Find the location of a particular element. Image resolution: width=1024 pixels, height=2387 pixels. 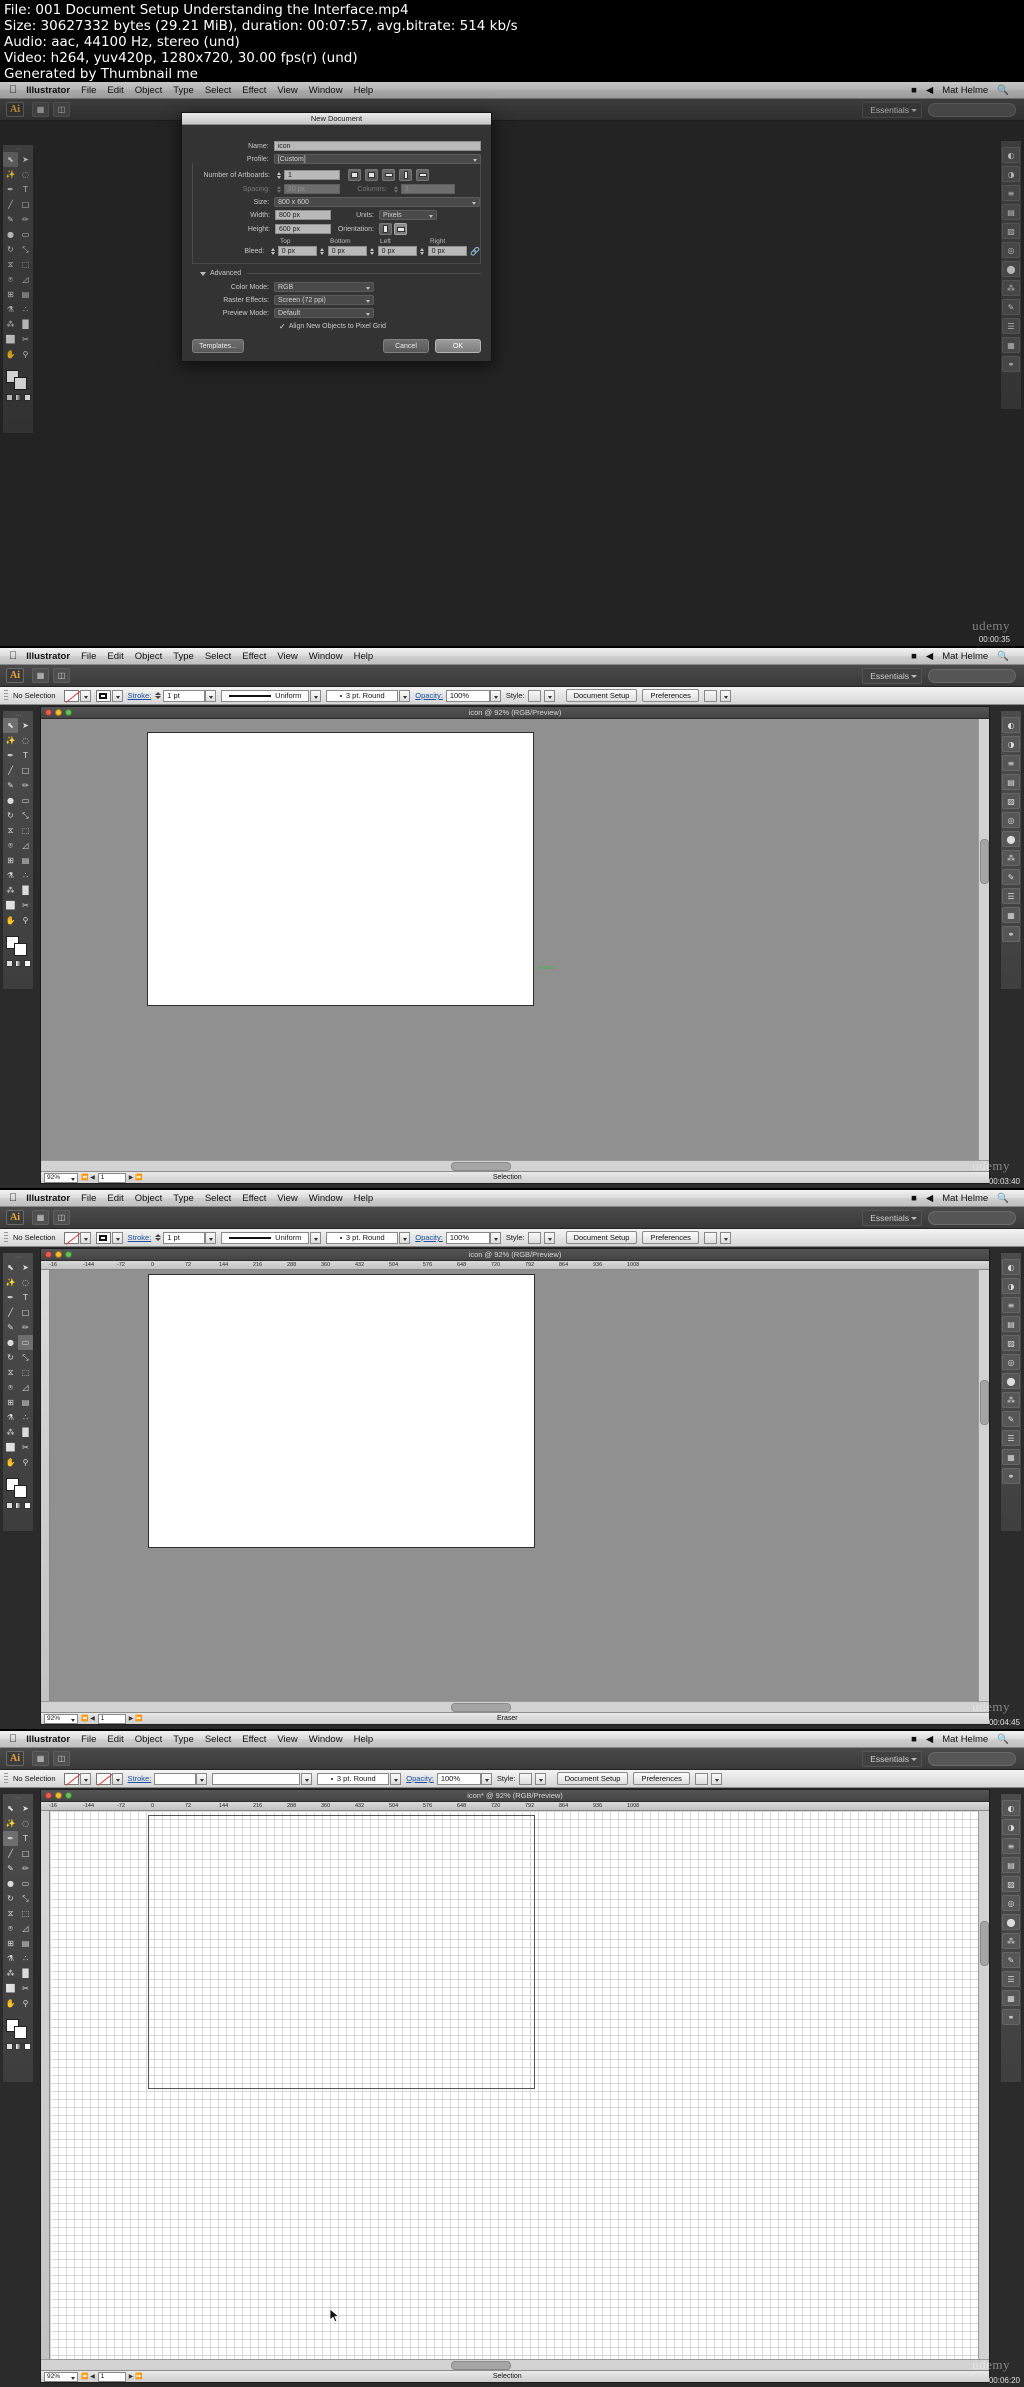

ok-button: OK is located at coordinates (458, 346).